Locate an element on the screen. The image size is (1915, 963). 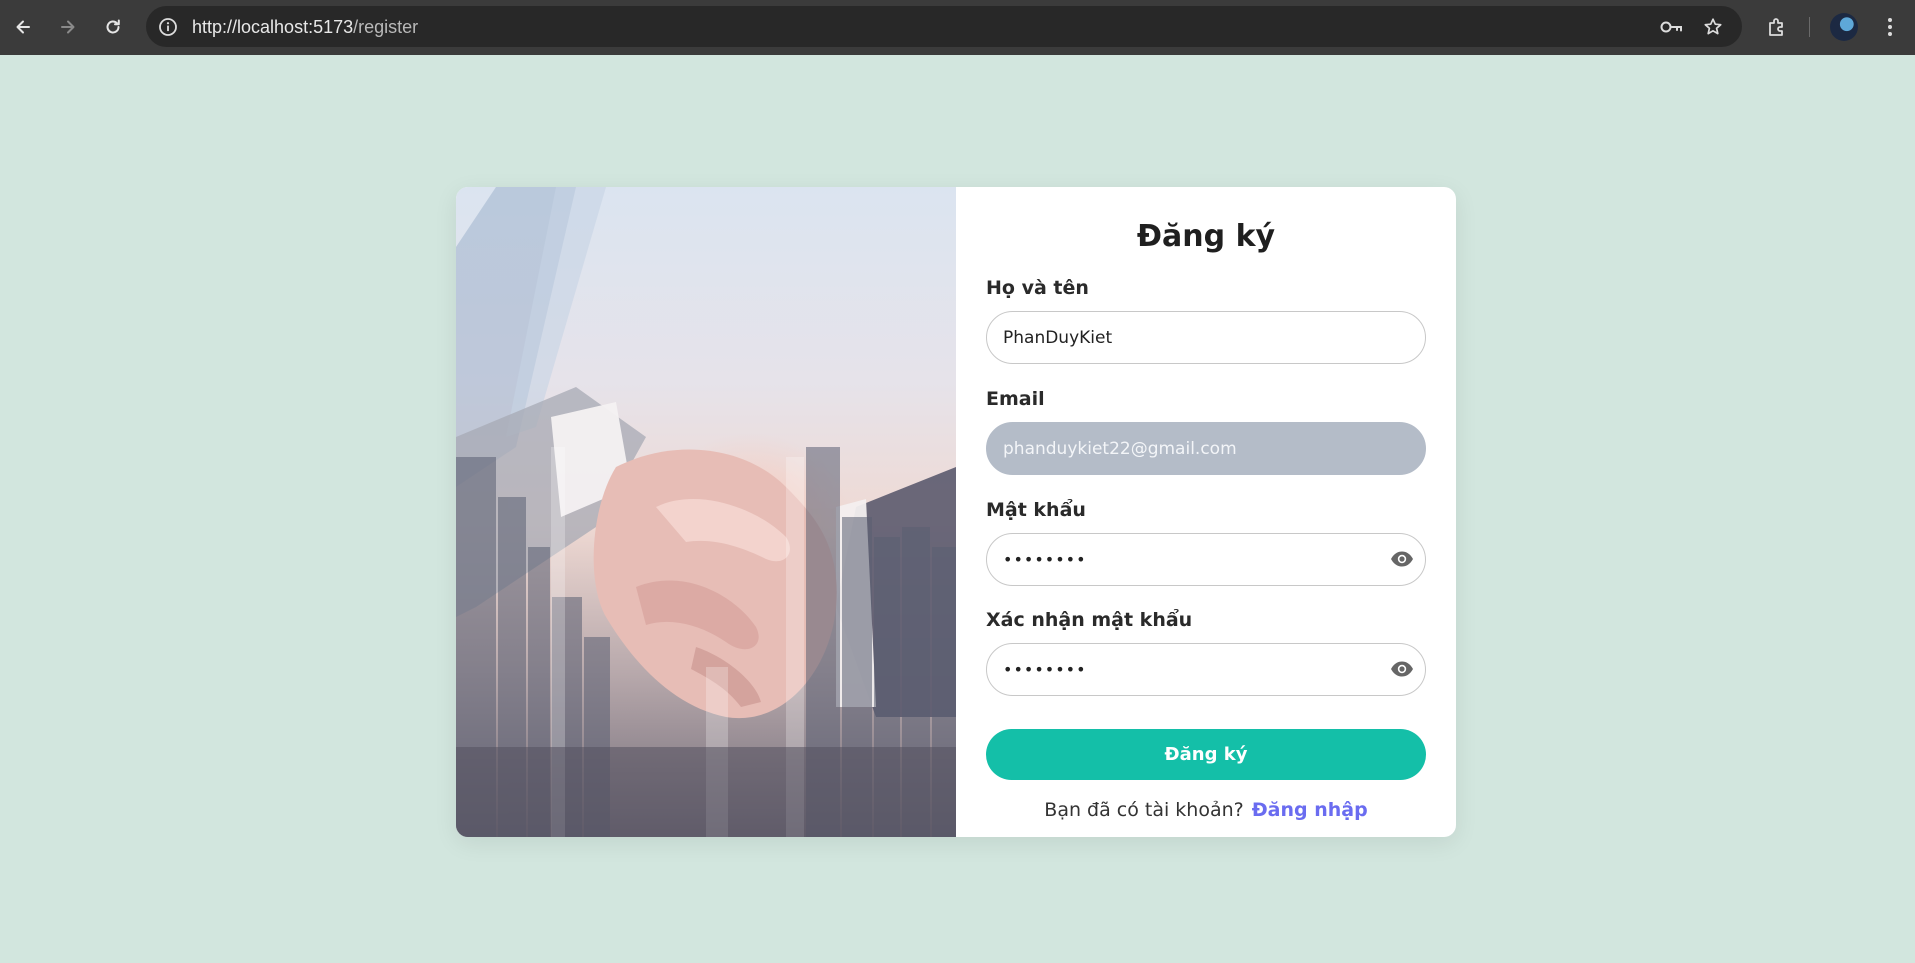
puzzle-icon is located at coordinates (1776, 27).